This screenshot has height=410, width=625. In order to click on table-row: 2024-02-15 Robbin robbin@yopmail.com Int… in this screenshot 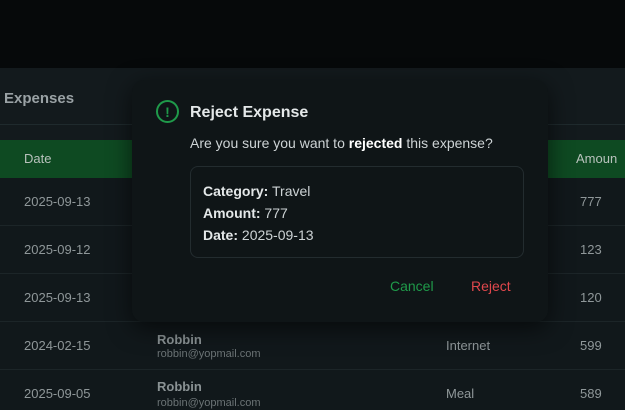, I will do `click(312, 346)`.